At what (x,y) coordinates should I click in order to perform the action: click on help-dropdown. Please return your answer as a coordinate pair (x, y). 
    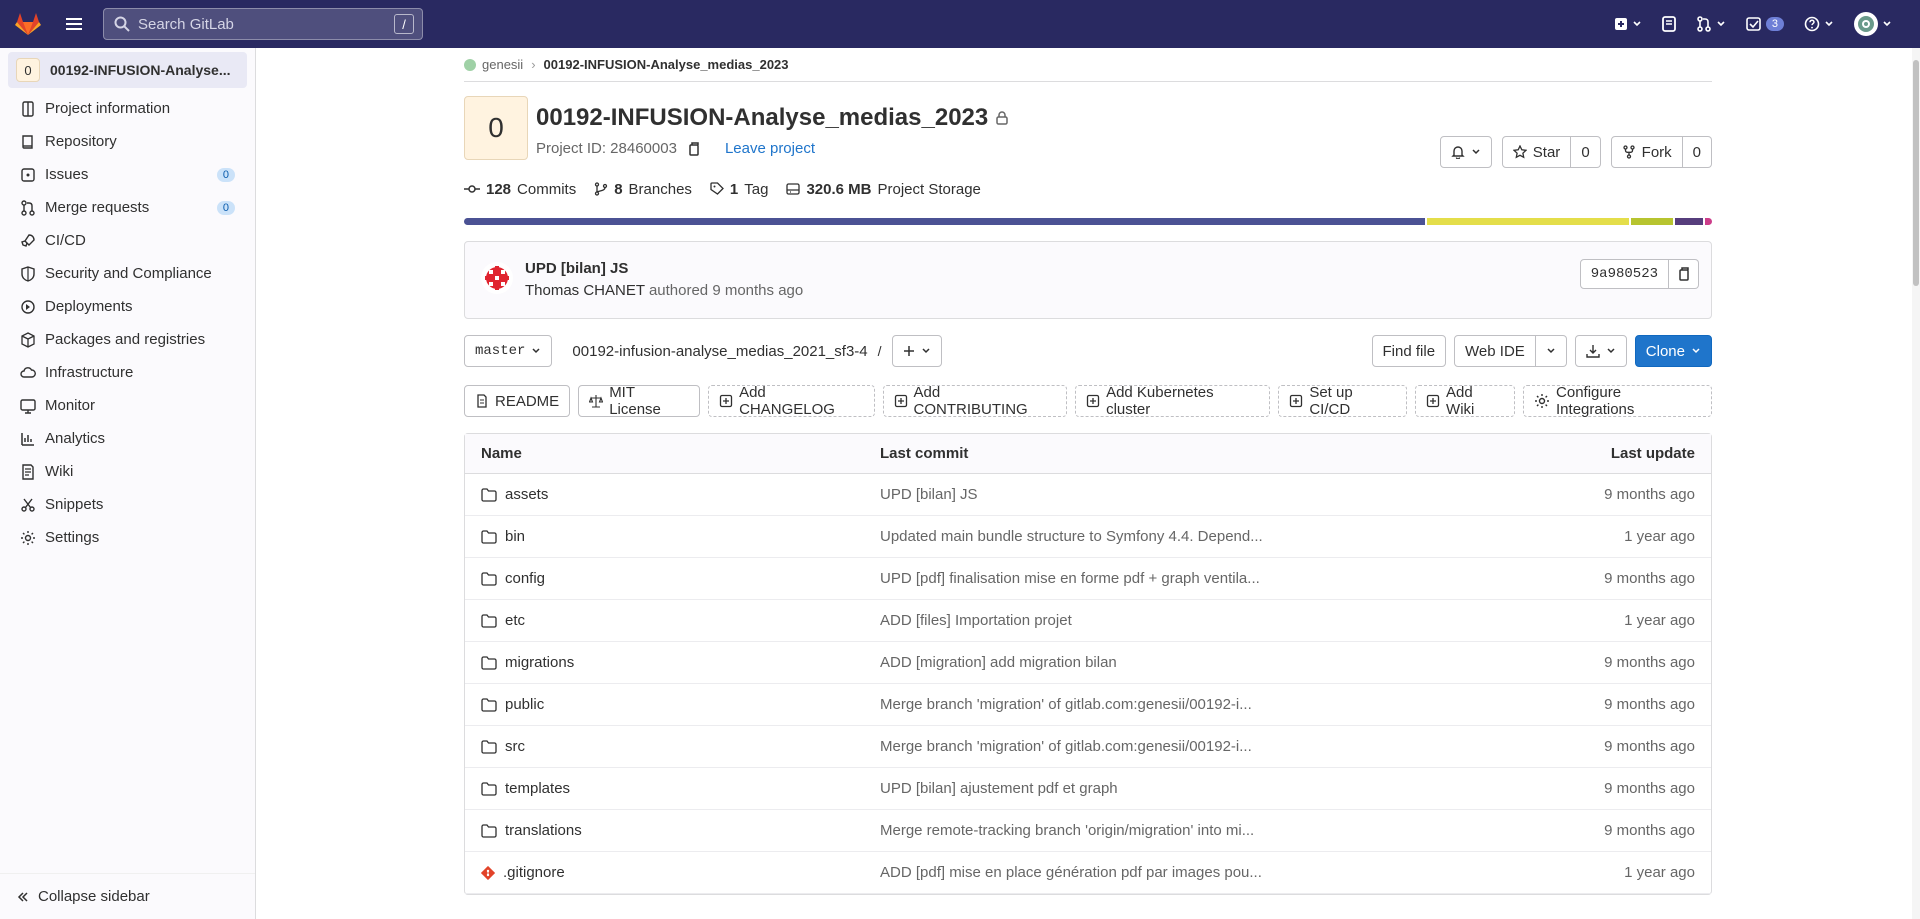
    Looking at the image, I should click on (1819, 24).